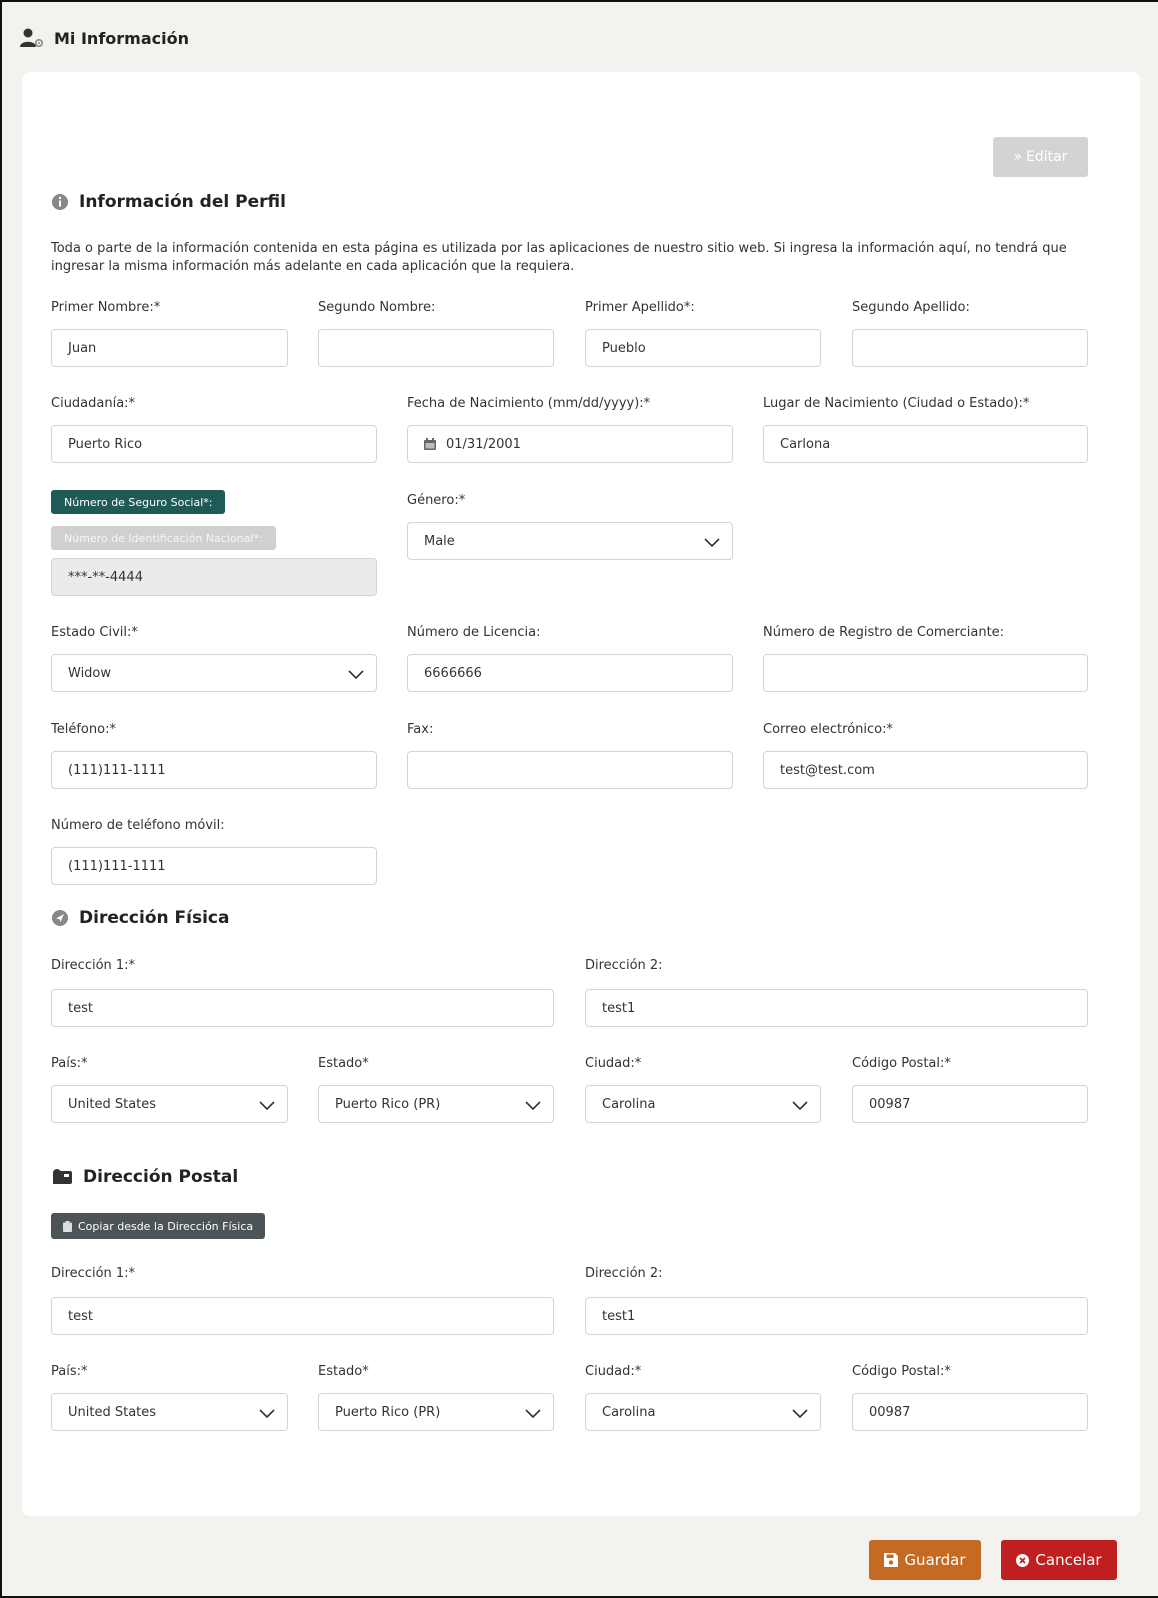  I want to click on location-arrow-icon, so click(60, 918).